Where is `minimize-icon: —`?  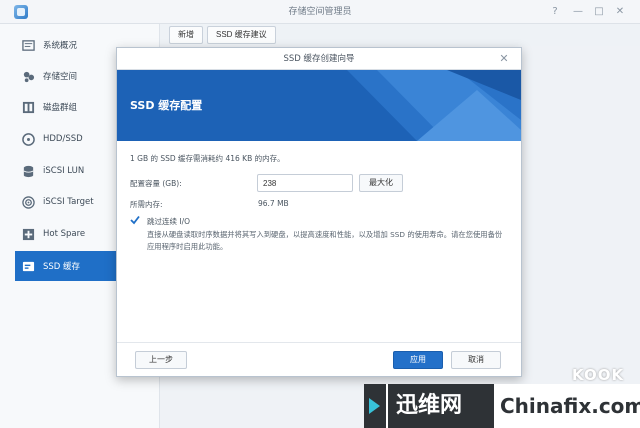
minimize-icon: — is located at coordinates (578, 12).